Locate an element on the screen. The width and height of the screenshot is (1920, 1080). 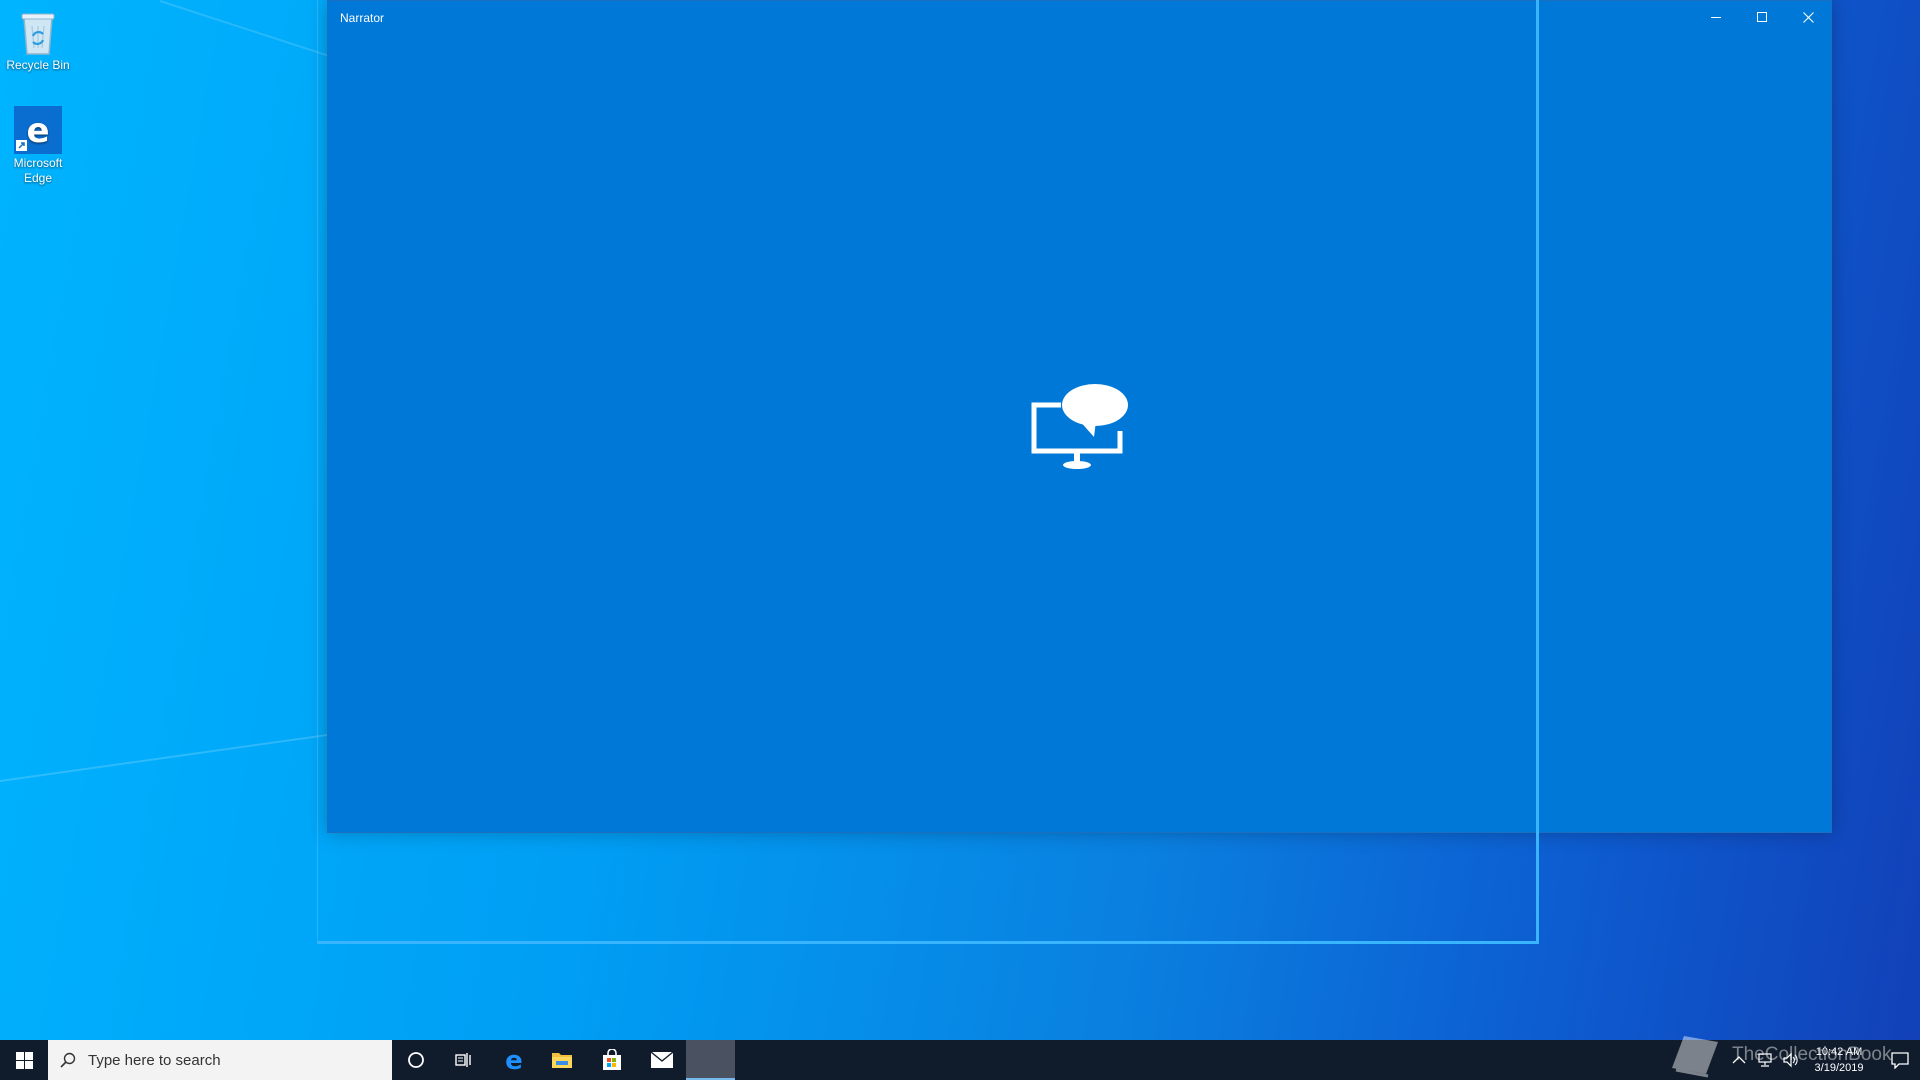
watermark: TheCollectionBook is located at coordinates (1780, 1055).